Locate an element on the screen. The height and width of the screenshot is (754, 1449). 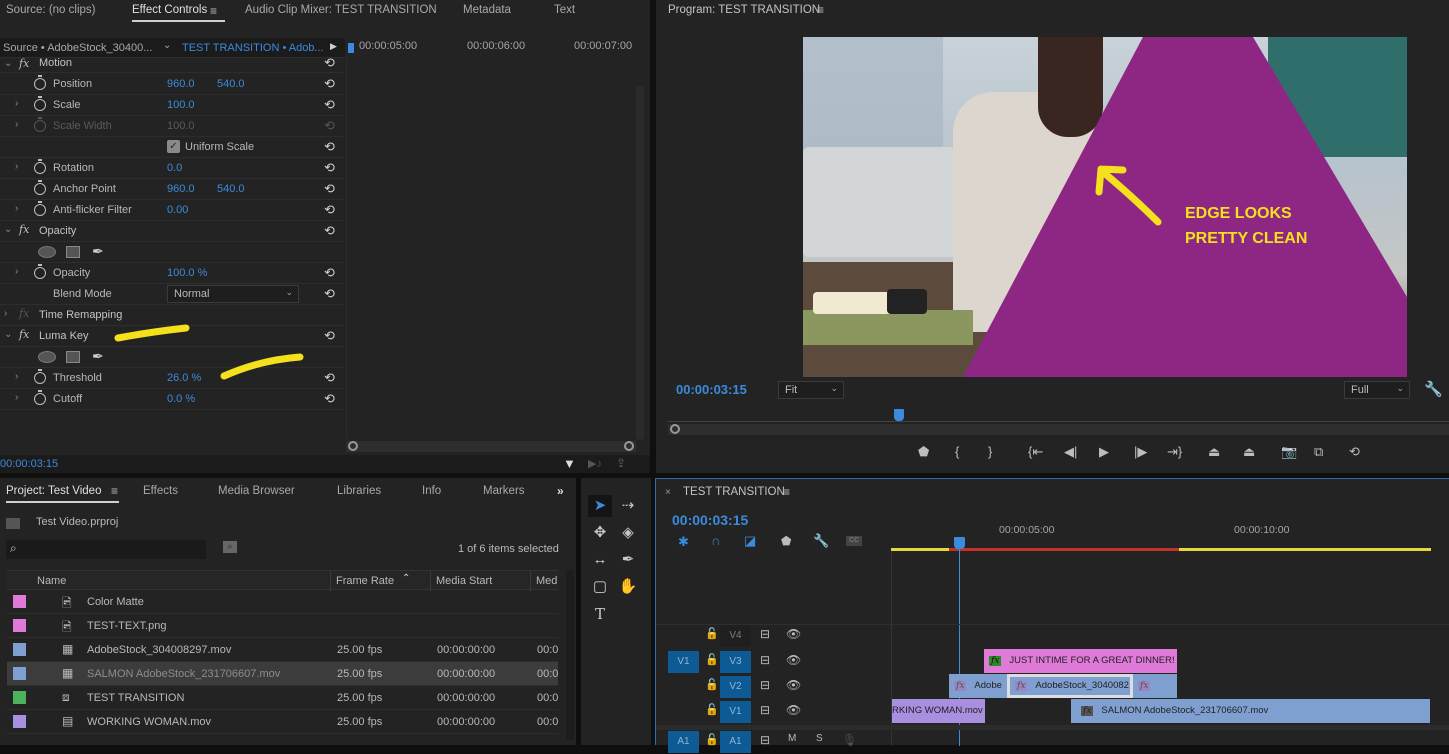
ellipse-mask-icon is located at coordinates (47, 252).